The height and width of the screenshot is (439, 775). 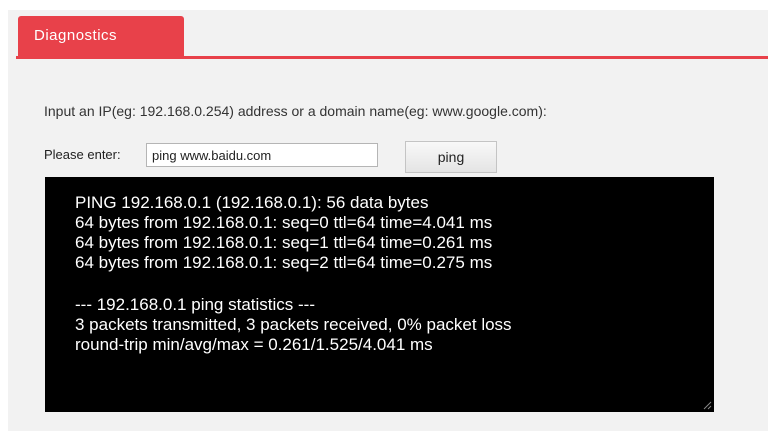 What do you see at coordinates (707, 405) in the screenshot?
I see `resize-grip-icon` at bounding box center [707, 405].